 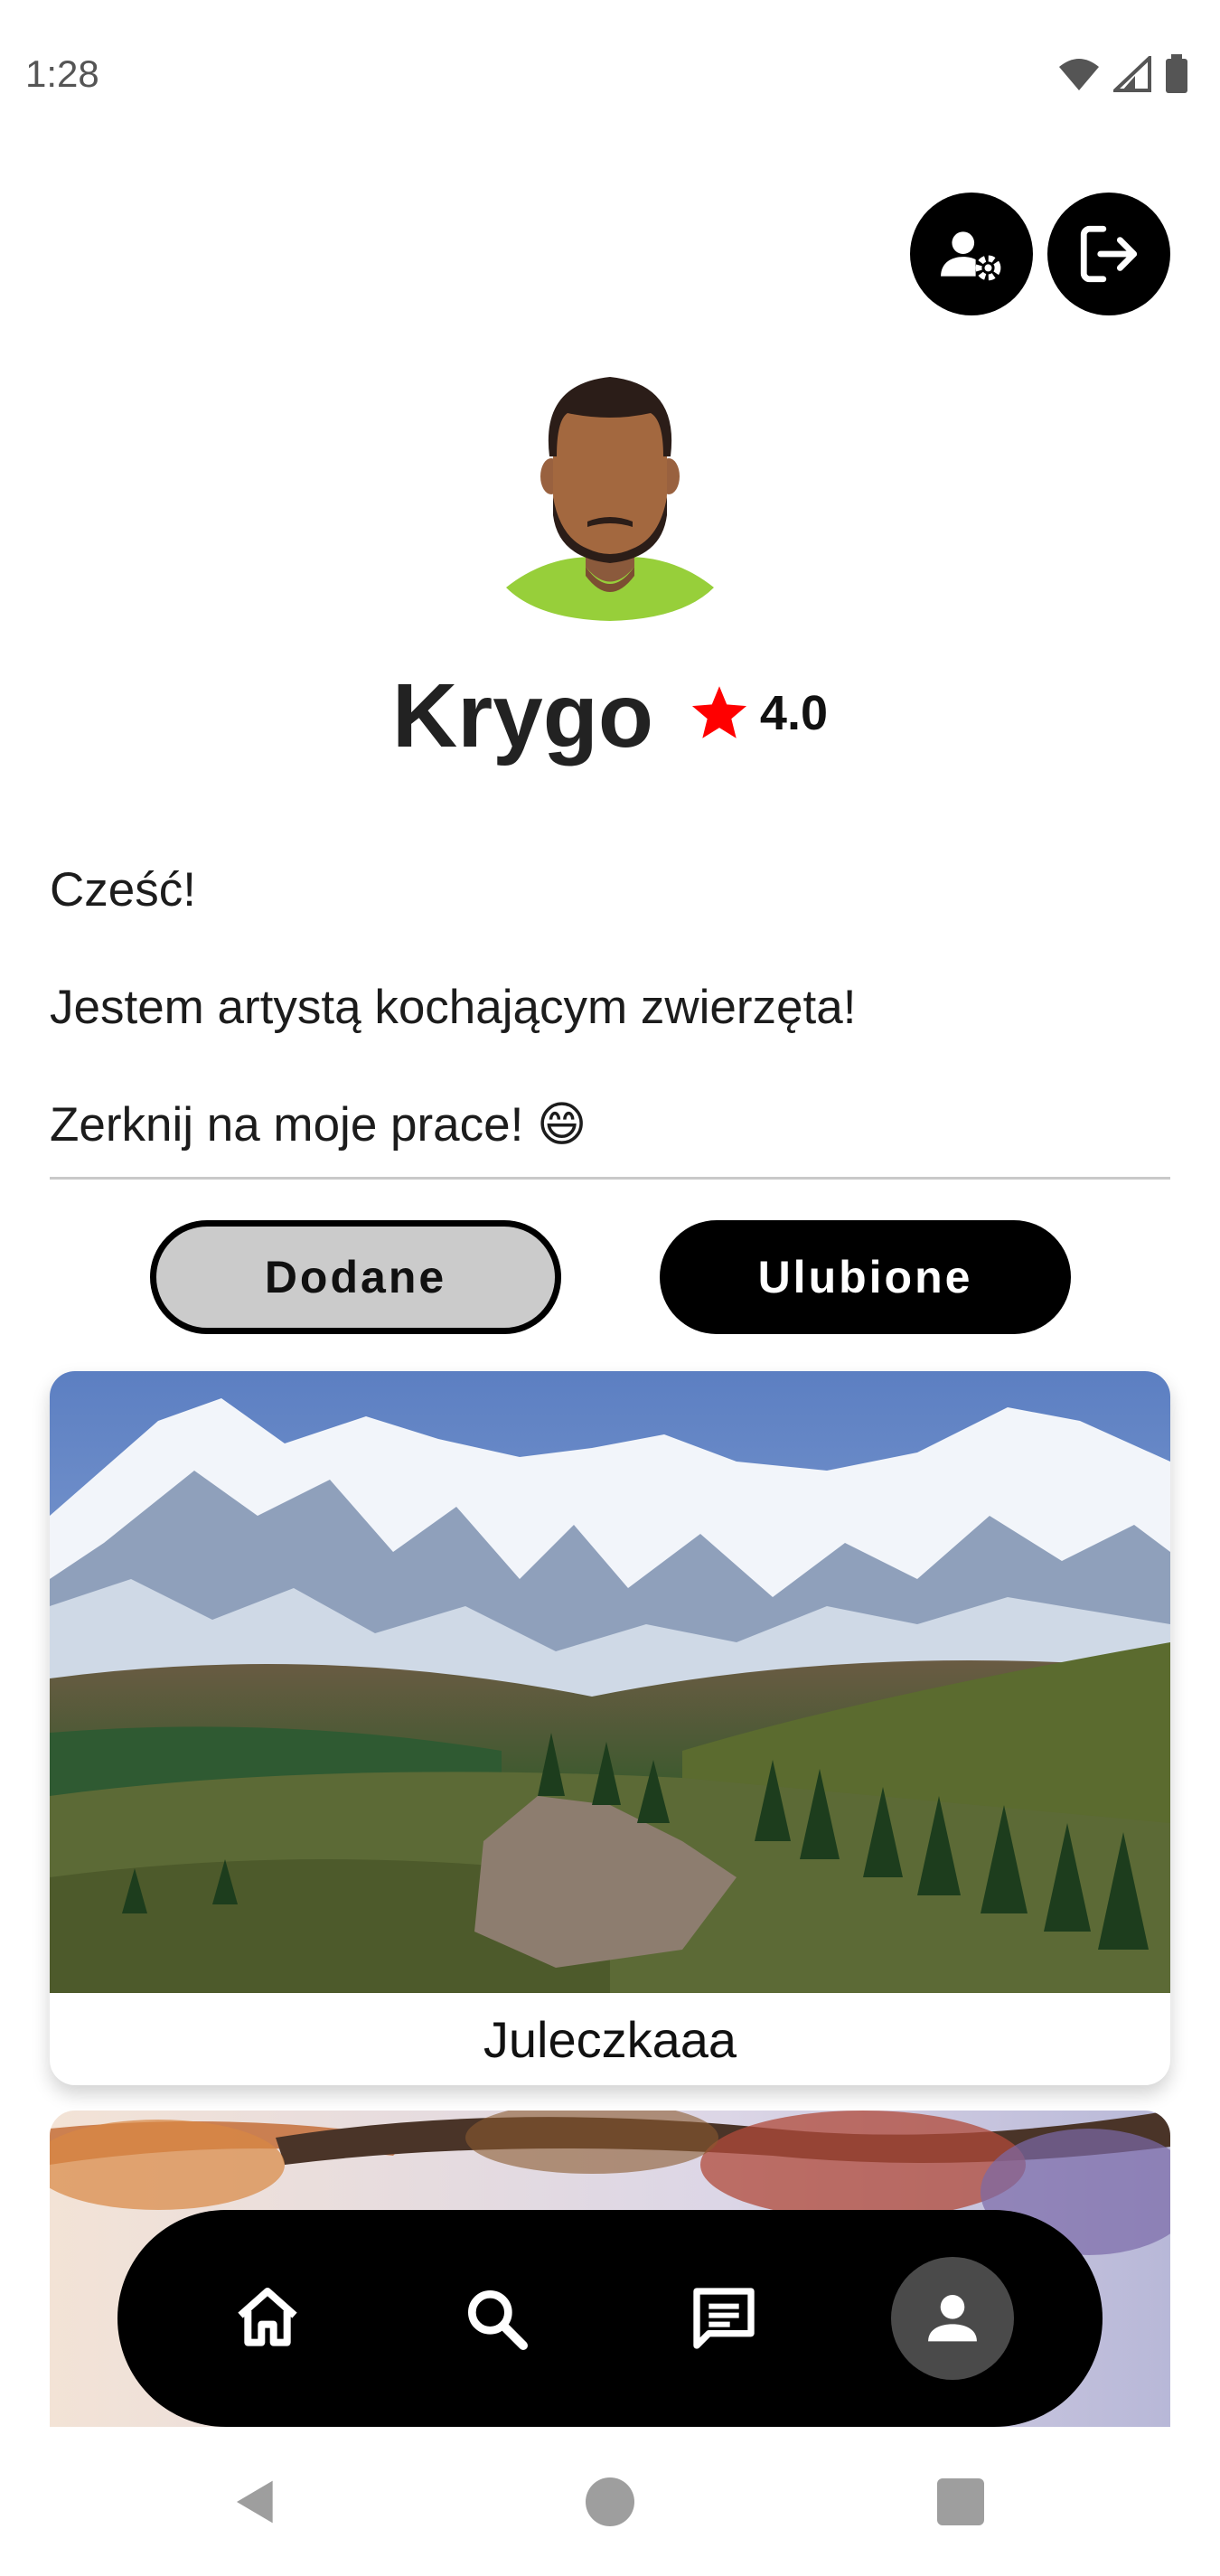 I want to click on rating: 4.0, so click(x=758, y=713).